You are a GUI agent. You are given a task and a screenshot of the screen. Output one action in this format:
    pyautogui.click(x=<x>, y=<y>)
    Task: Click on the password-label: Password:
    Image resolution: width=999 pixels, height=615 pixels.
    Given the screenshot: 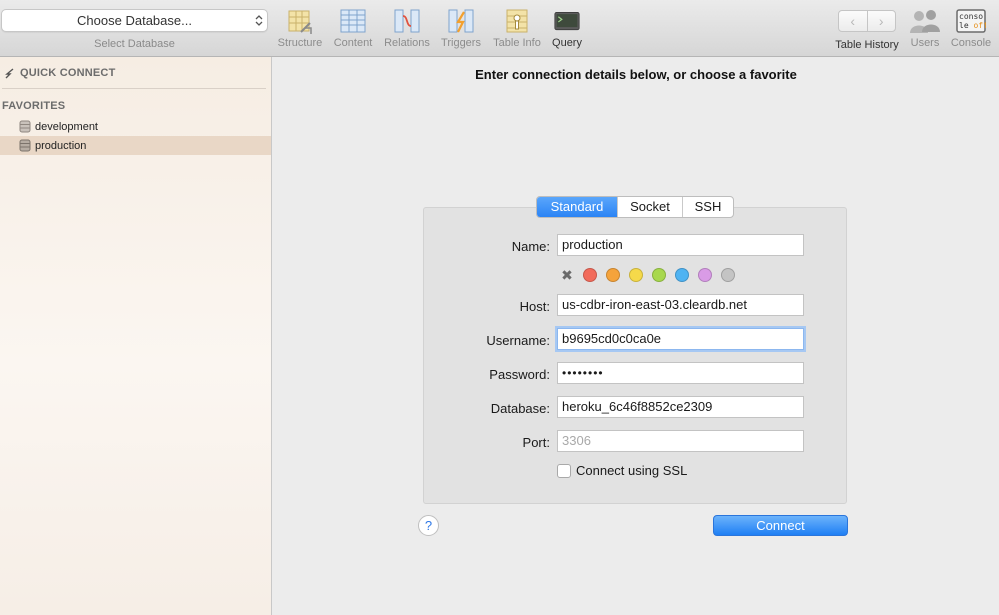 What is the action you would take?
    pyautogui.click(x=519, y=374)
    